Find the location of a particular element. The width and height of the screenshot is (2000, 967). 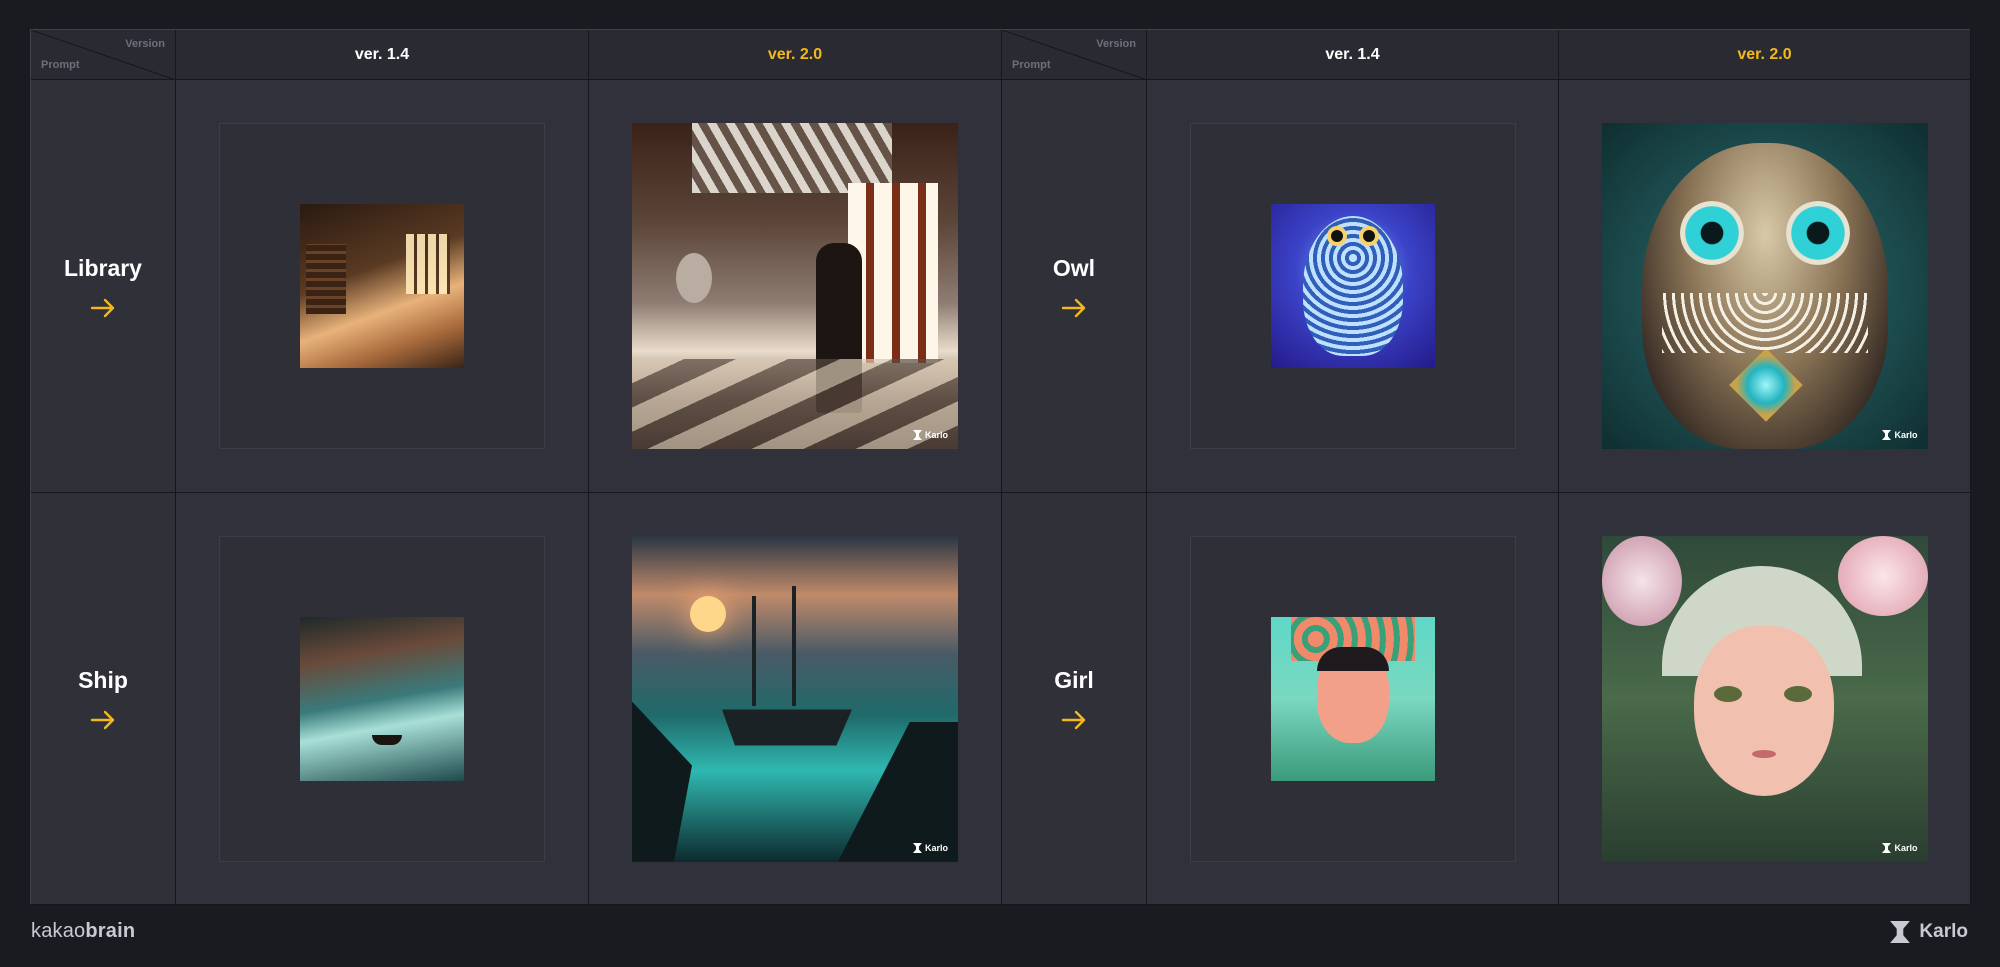

prompt-ship: Ship is located at coordinates (103, 699).